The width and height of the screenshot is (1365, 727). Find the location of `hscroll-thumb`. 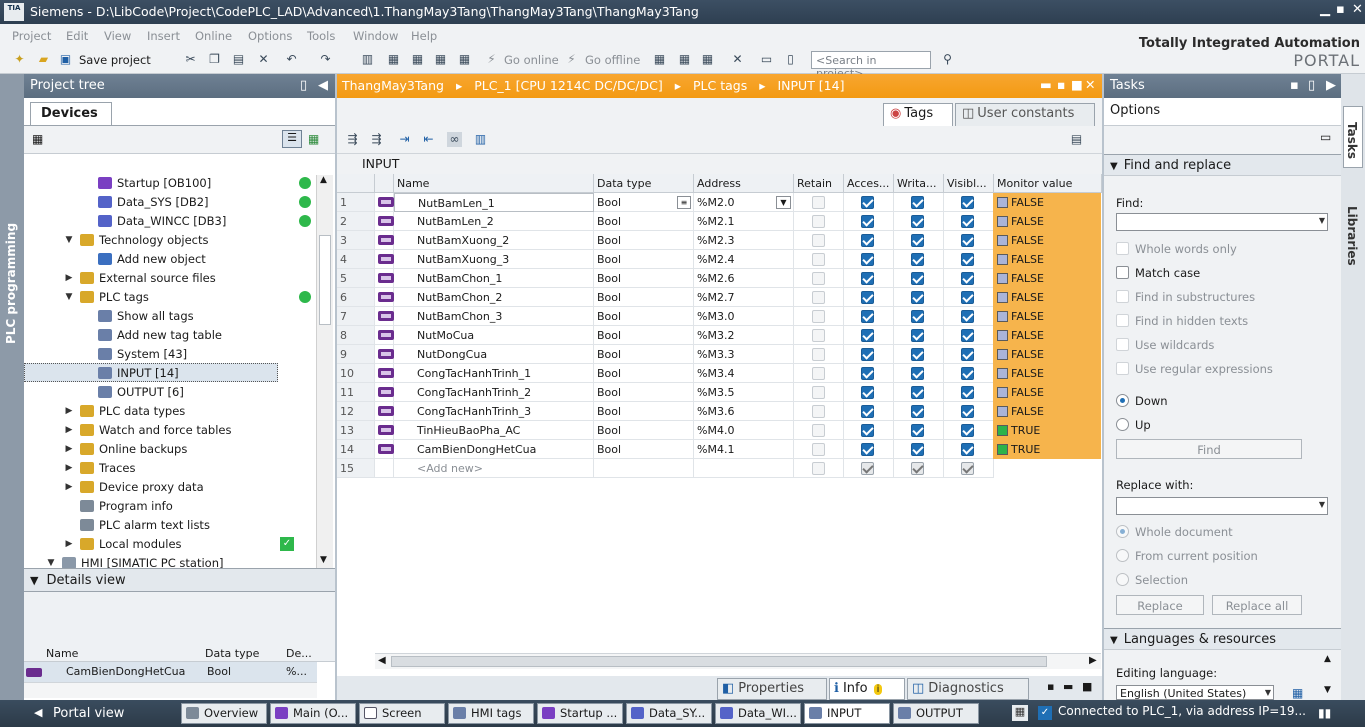

hscroll-thumb is located at coordinates (719, 661).